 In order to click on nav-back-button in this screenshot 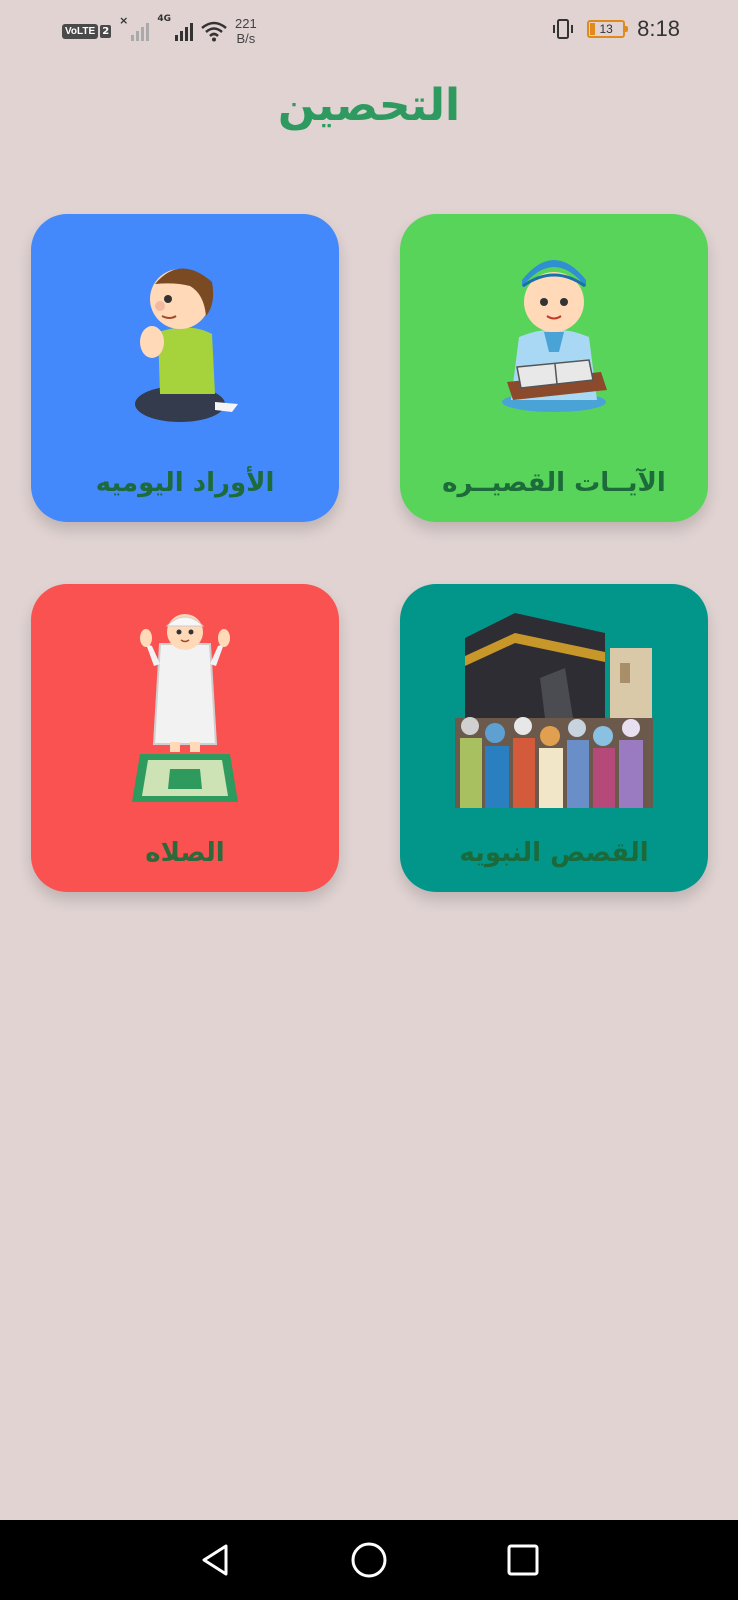, I will do `click(215, 1560)`.